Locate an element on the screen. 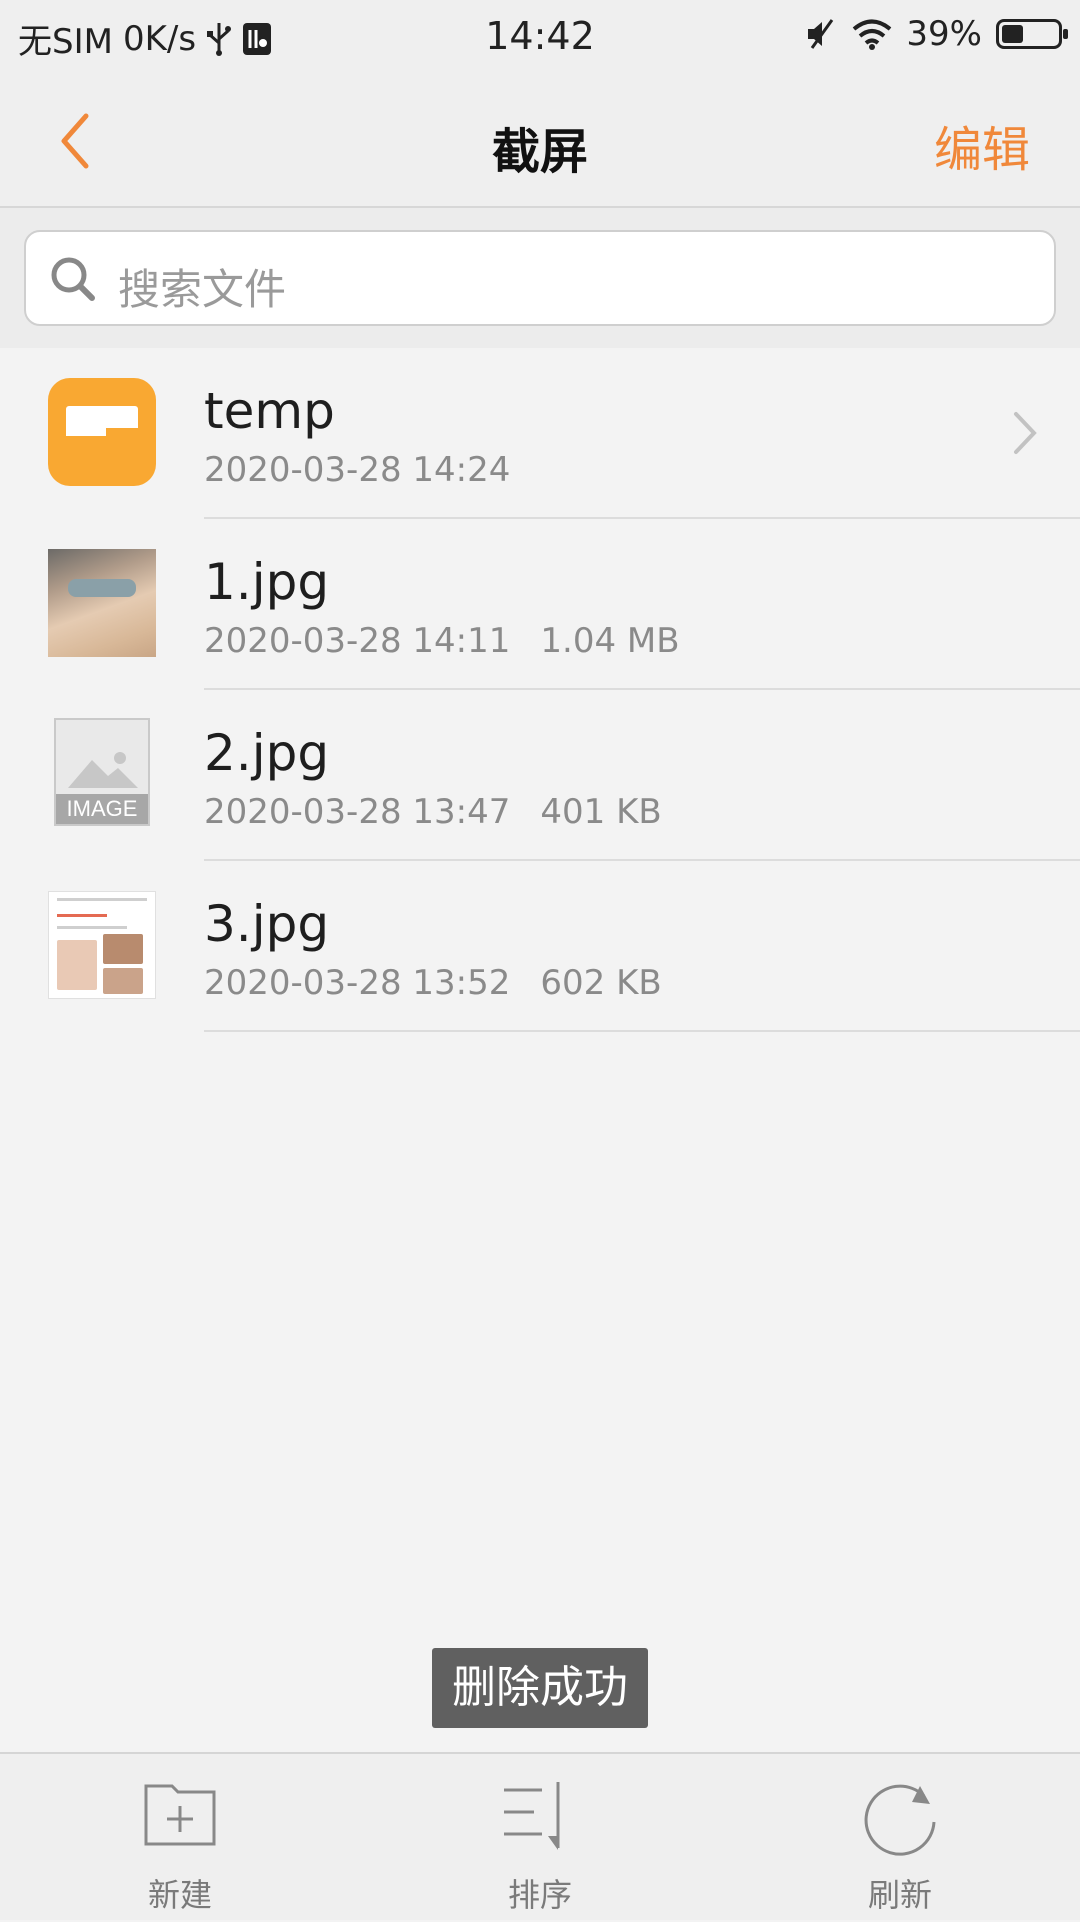 The height and width of the screenshot is (1922, 1080). file-size: 1.04 MB is located at coordinates (610, 641).